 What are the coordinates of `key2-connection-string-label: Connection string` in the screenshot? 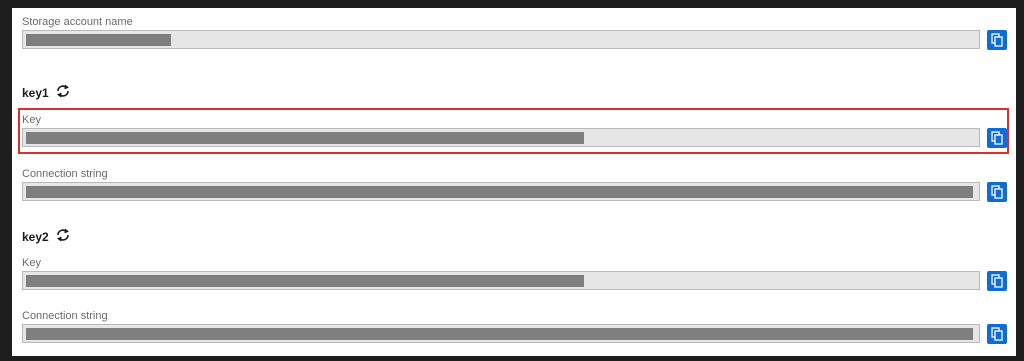 It's located at (65, 316).